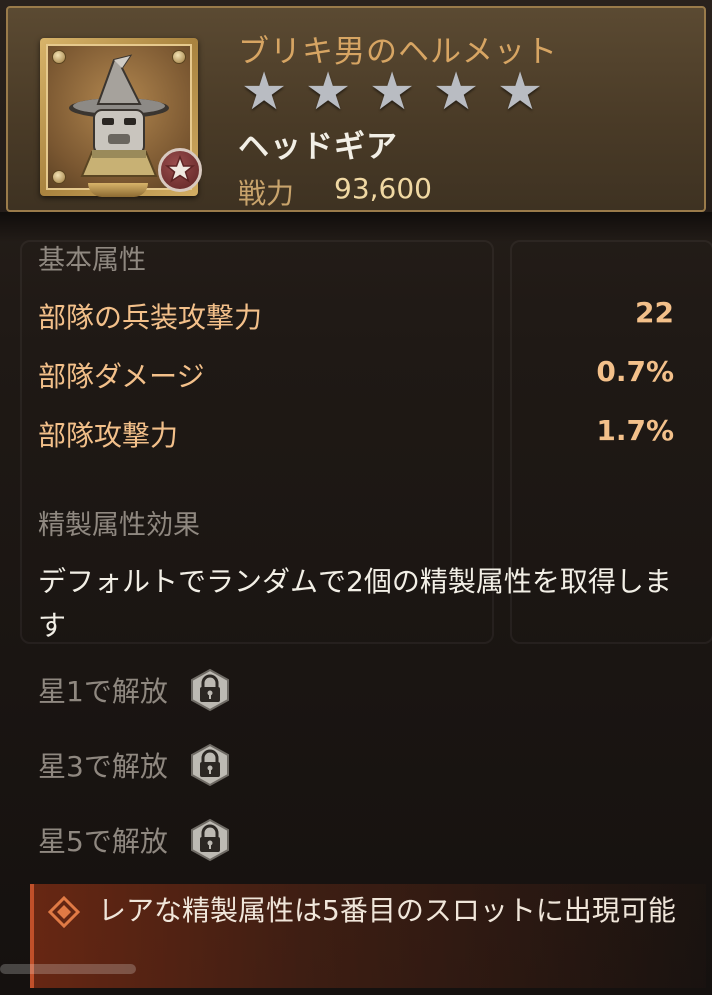 This screenshot has width=712, height=995. What do you see at coordinates (318, 147) in the screenshot?
I see `item-slot-type: ヘッドギア` at bounding box center [318, 147].